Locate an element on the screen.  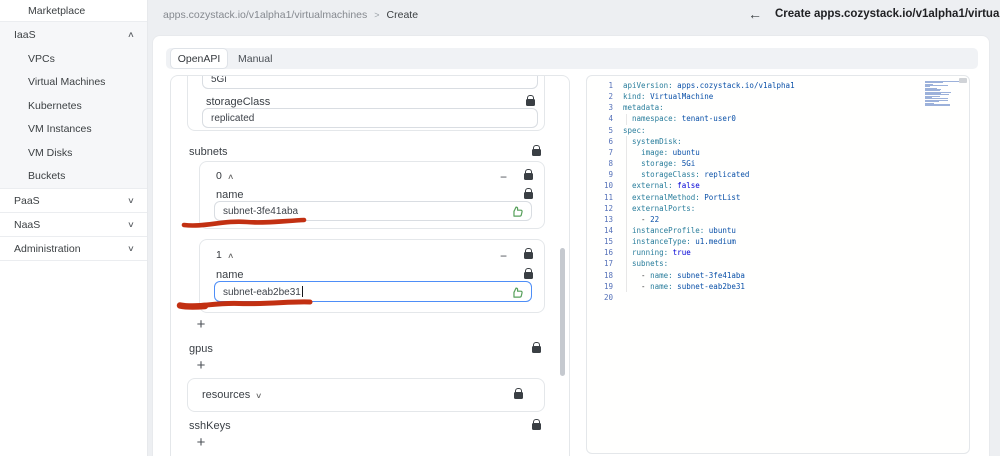
subnet-0-index: 0 is located at coordinates (219, 176).